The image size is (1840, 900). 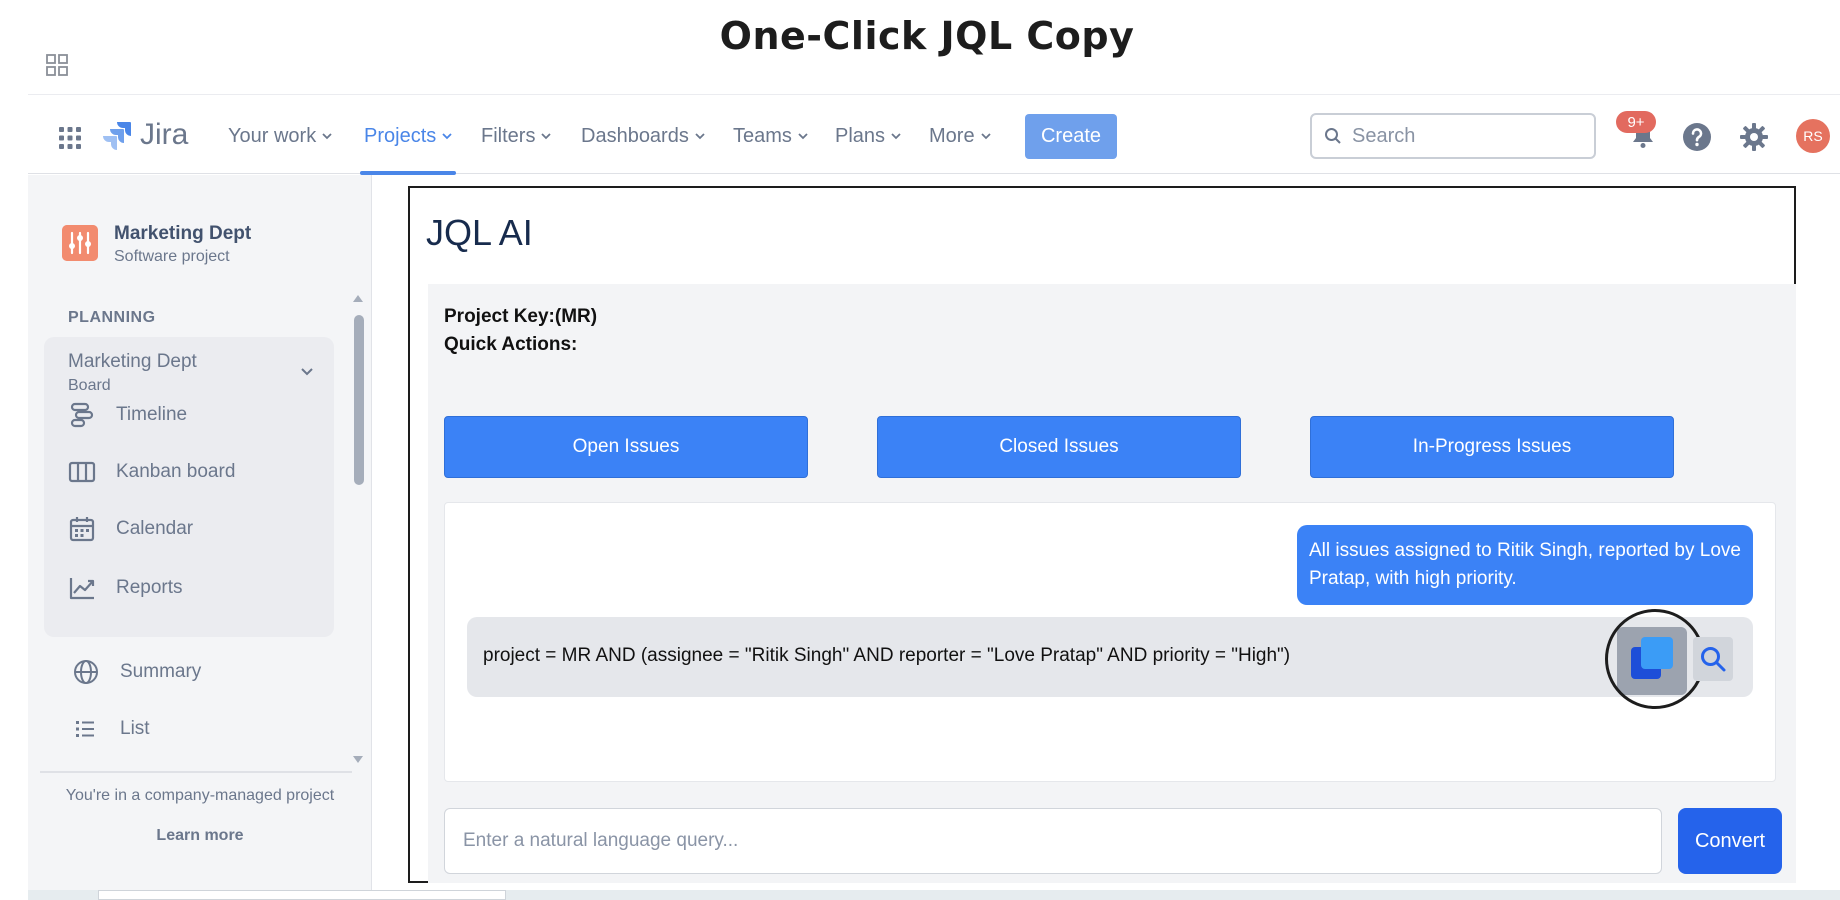 I want to click on nav-dashboards: Dashboards, so click(x=643, y=136).